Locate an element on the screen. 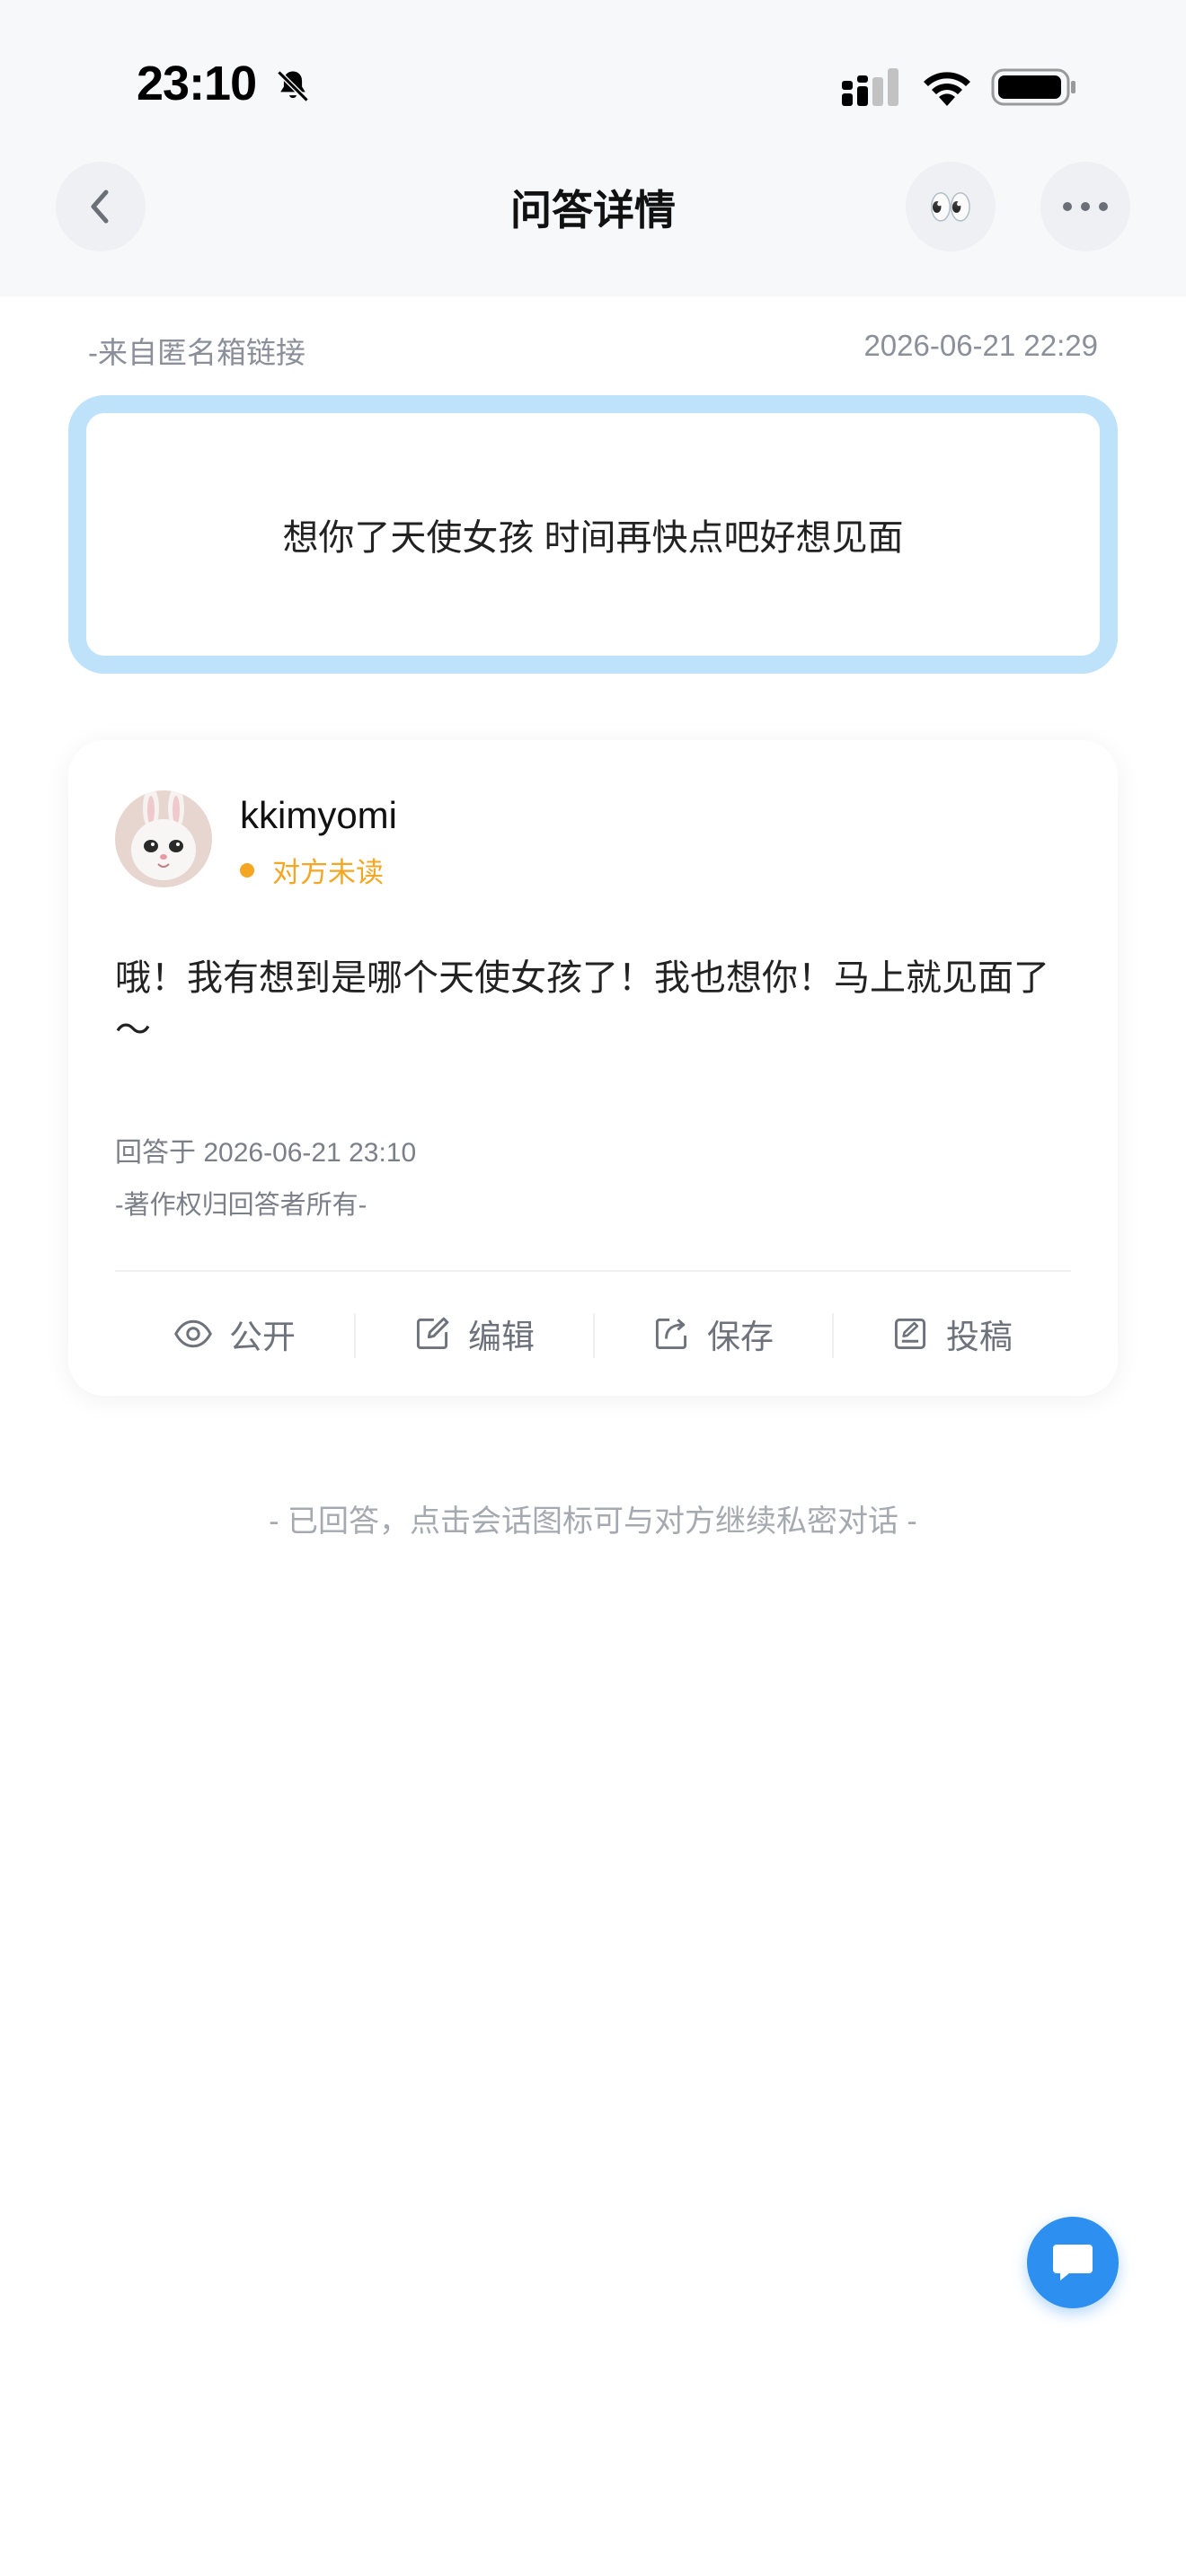 This screenshot has height=2576, width=1186. status-time: 23:10 is located at coordinates (197, 83).